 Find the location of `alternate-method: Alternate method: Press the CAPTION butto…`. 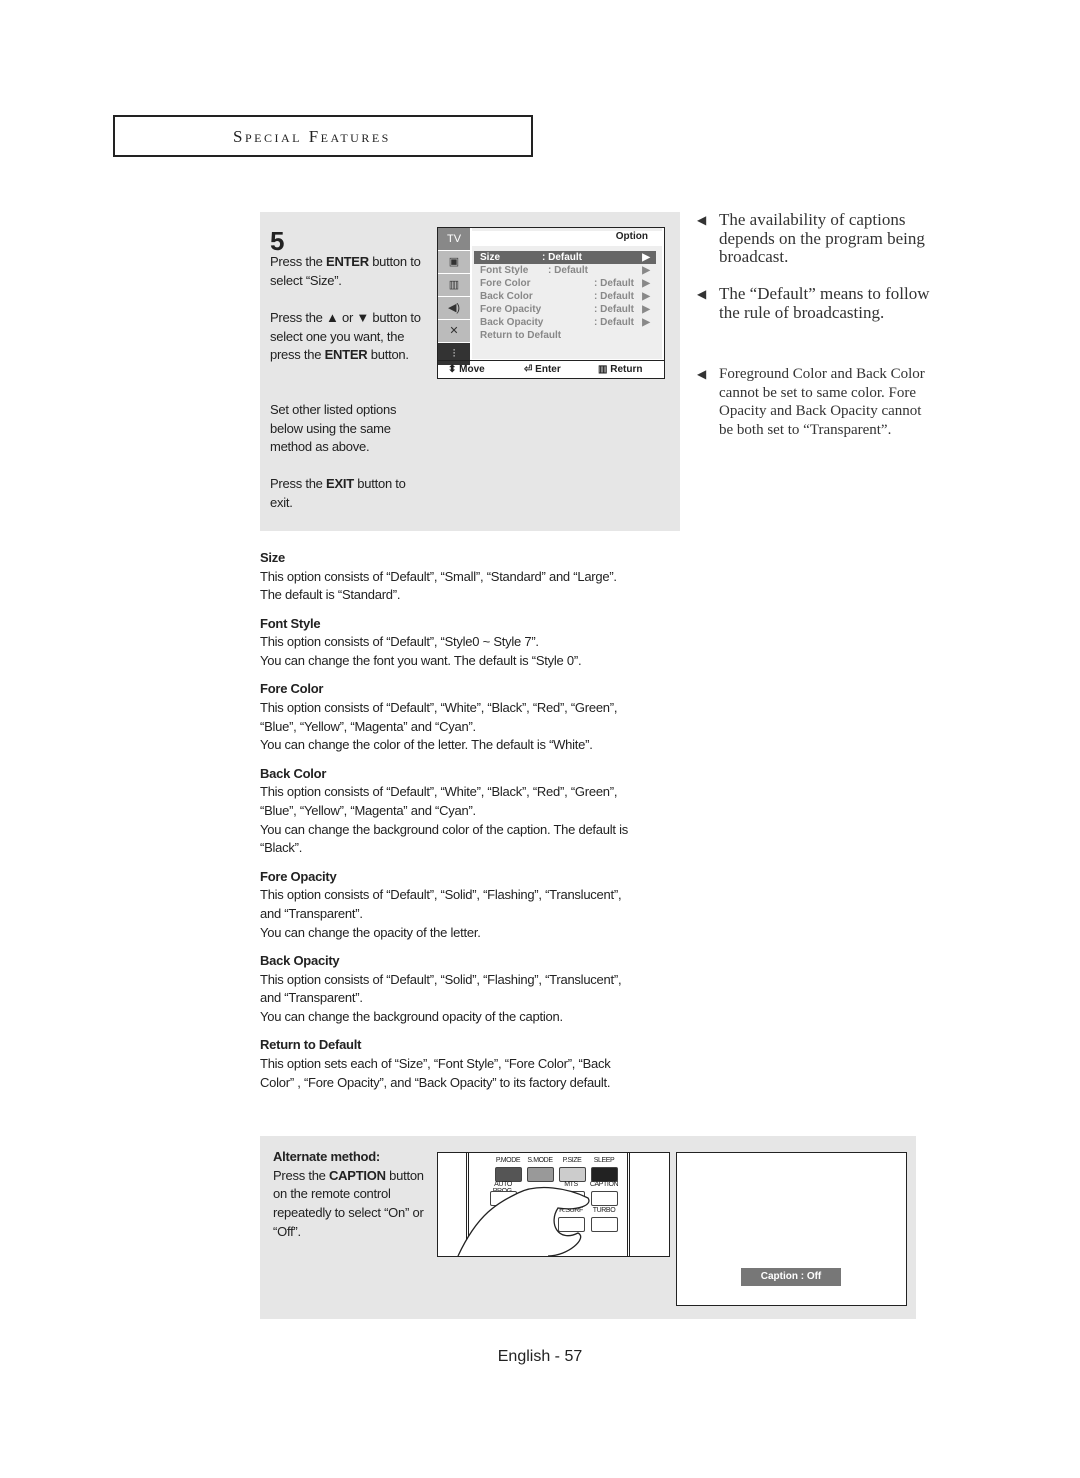

alternate-method: Alternate method: Press the CAPTION butto… is located at coordinates (348, 1194).